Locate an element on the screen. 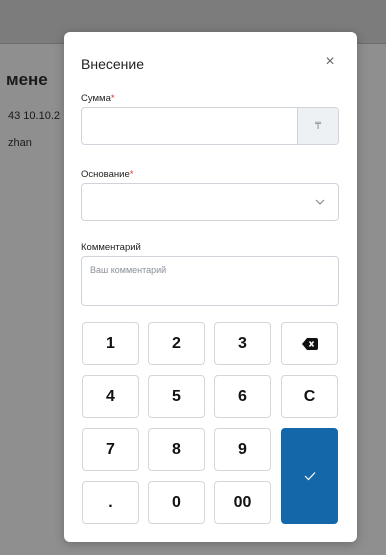 This screenshot has width=386, height=555. comment-textarea: Ваш комментарий is located at coordinates (210, 281).